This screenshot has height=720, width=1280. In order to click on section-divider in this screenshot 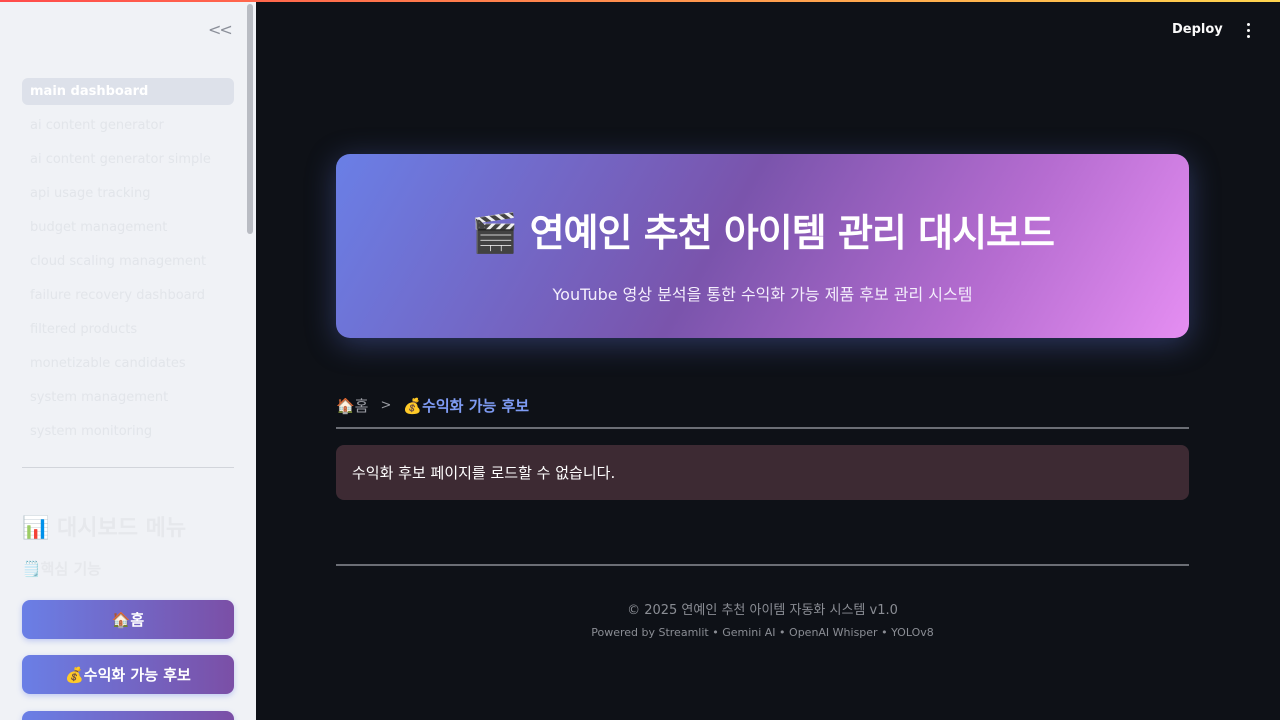, I will do `click(762, 428)`.